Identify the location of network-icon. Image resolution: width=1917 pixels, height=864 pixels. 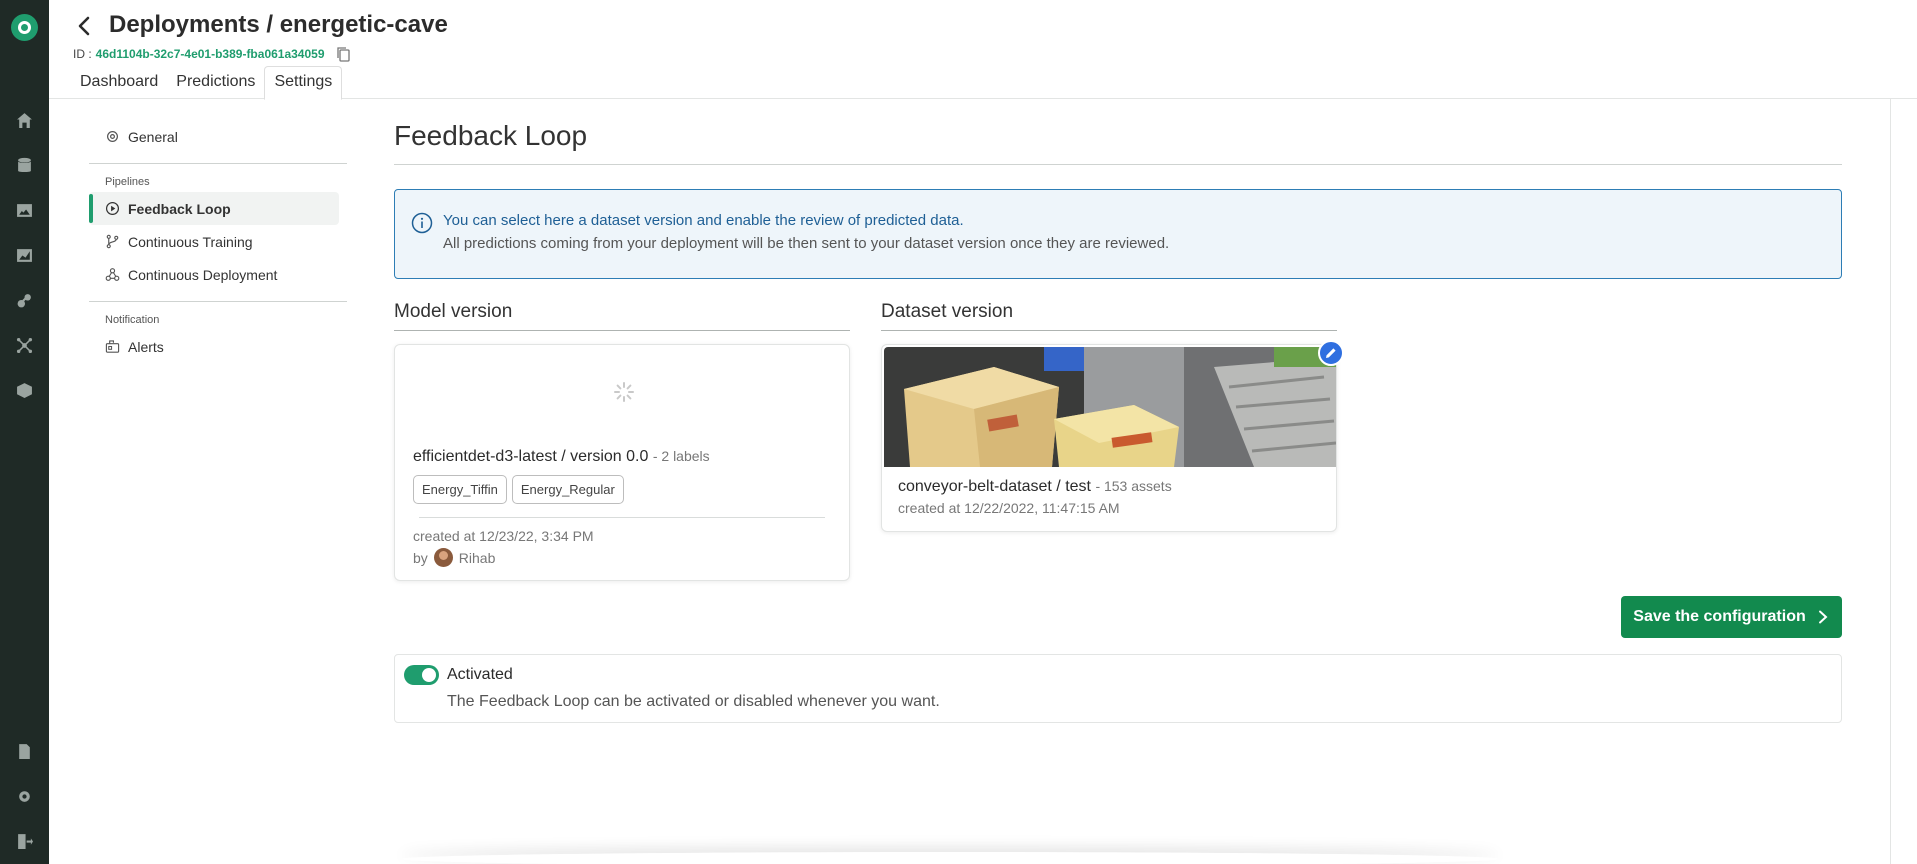
(112, 274).